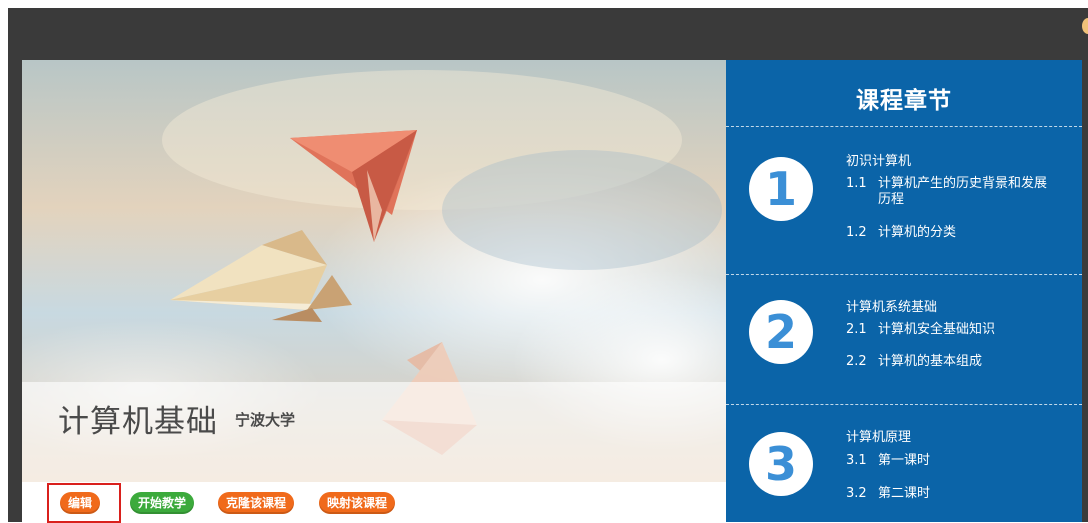 The width and height of the screenshot is (1088, 523). What do you see at coordinates (856, 329) in the screenshot?
I see `lesson-number: 2.1` at bounding box center [856, 329].